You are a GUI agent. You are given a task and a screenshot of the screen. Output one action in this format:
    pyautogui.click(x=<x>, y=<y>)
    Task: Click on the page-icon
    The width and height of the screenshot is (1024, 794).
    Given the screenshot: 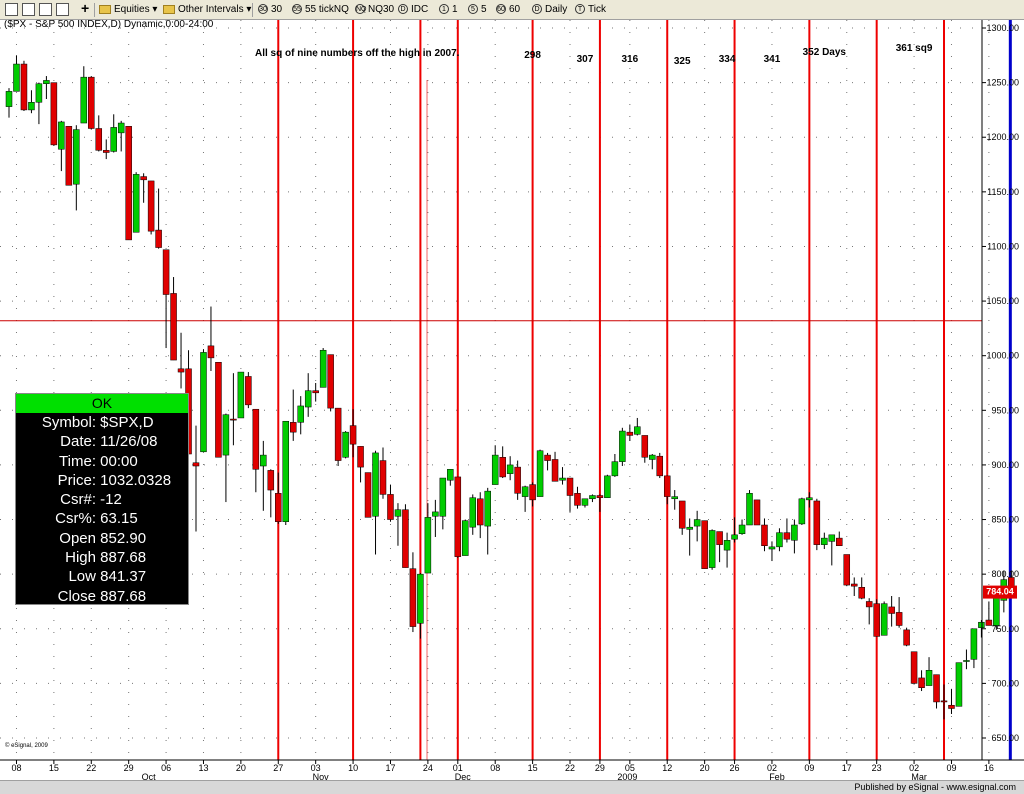 What is the action you would take?
    pyautogui.click(x=45, y=9)
    